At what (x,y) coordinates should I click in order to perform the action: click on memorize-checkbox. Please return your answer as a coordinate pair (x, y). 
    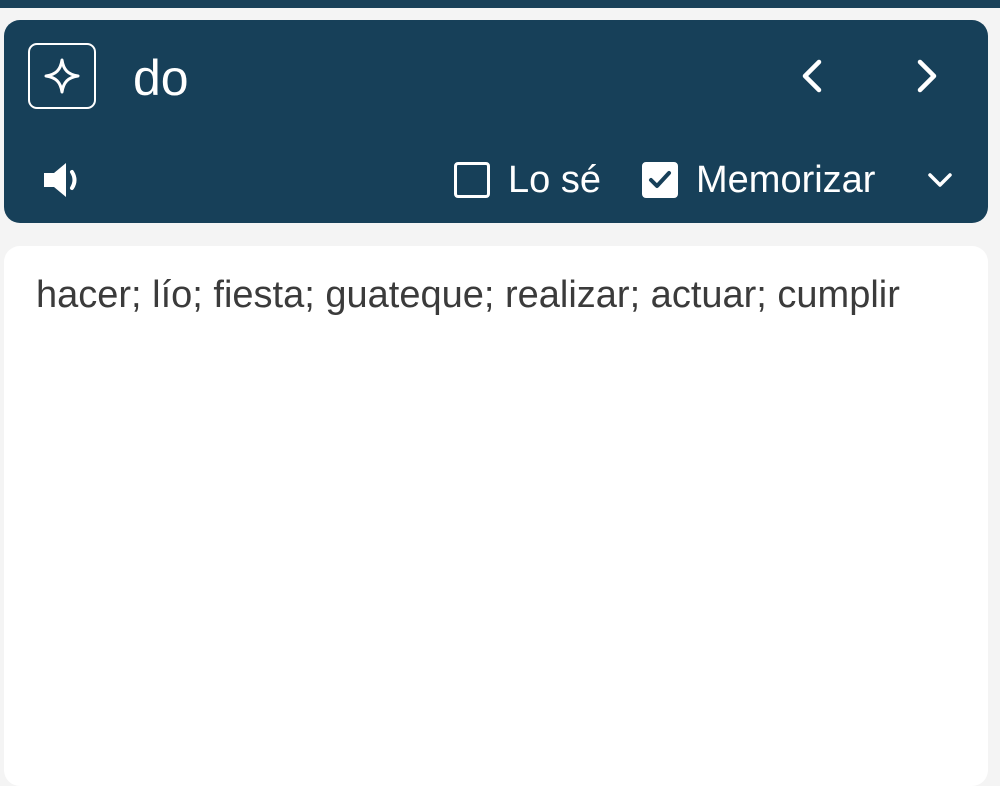
    Looking at the image, I should click on (660, 180).